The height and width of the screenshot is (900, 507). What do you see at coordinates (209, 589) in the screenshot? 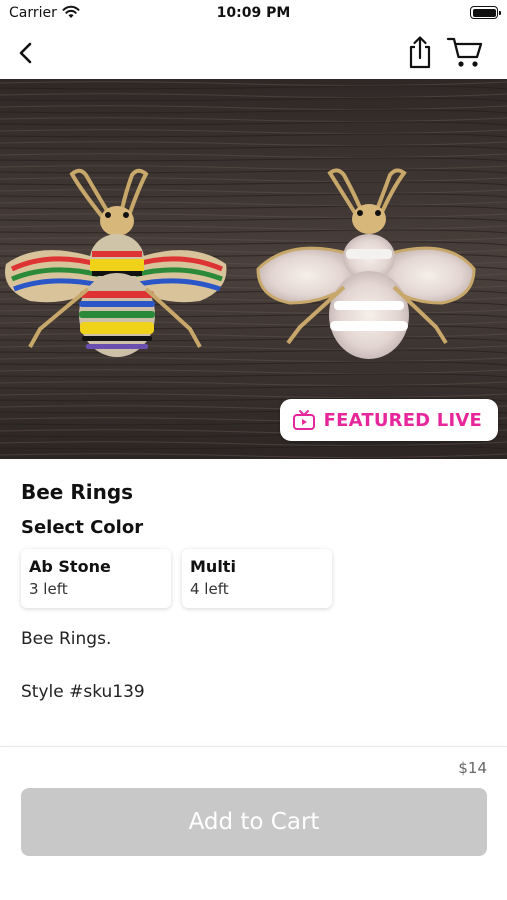
I see `color-option-stock: 4 left` at bounding box center [209, 589].